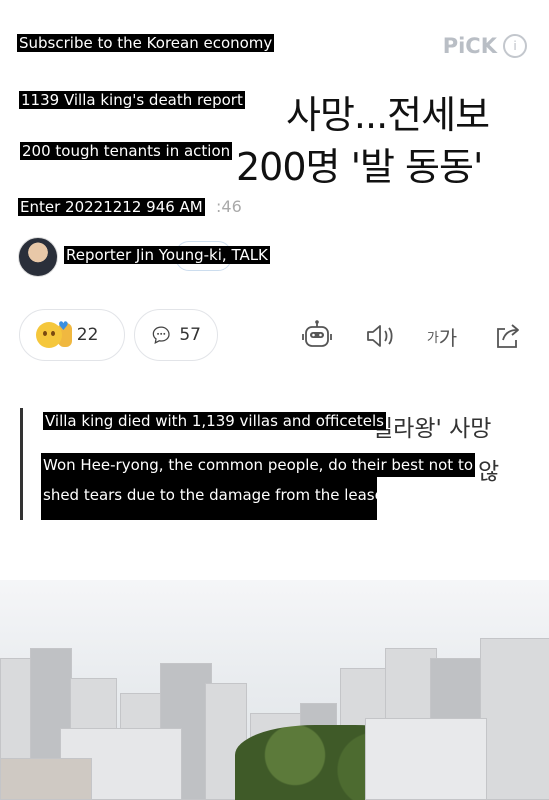 This screenshot has height=800, width=549. Describe the element at coordinates (229, 206) in the screenshot. I see `publish-date-ghost: :46` at that location.